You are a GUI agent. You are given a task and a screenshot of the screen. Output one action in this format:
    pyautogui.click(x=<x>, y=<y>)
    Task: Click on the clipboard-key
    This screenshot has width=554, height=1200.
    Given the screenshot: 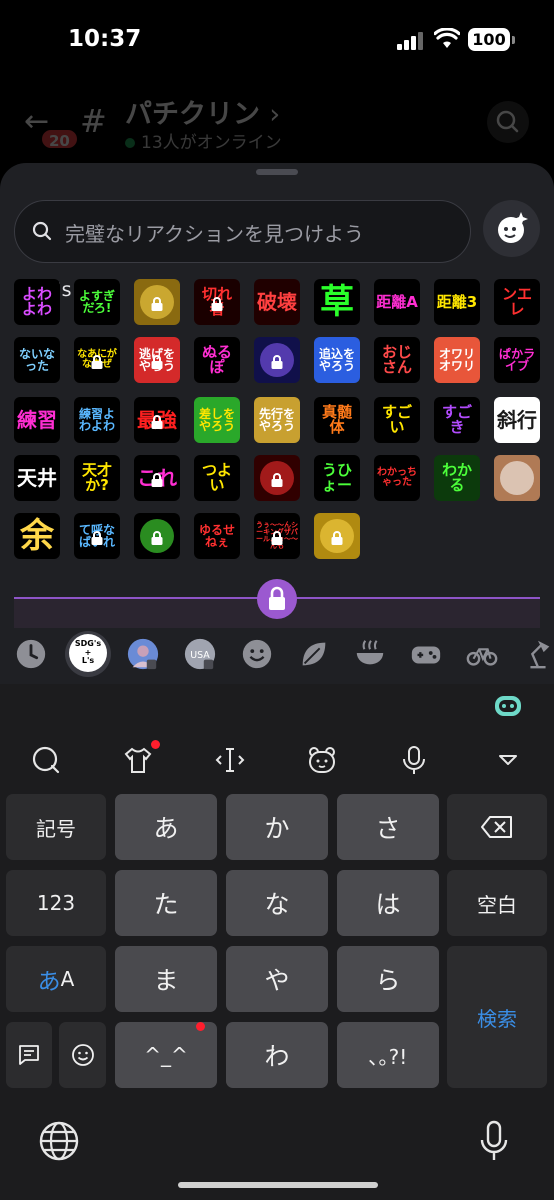 What is the action you would take?
    pyautogui.click(x=29, y=1055)
    